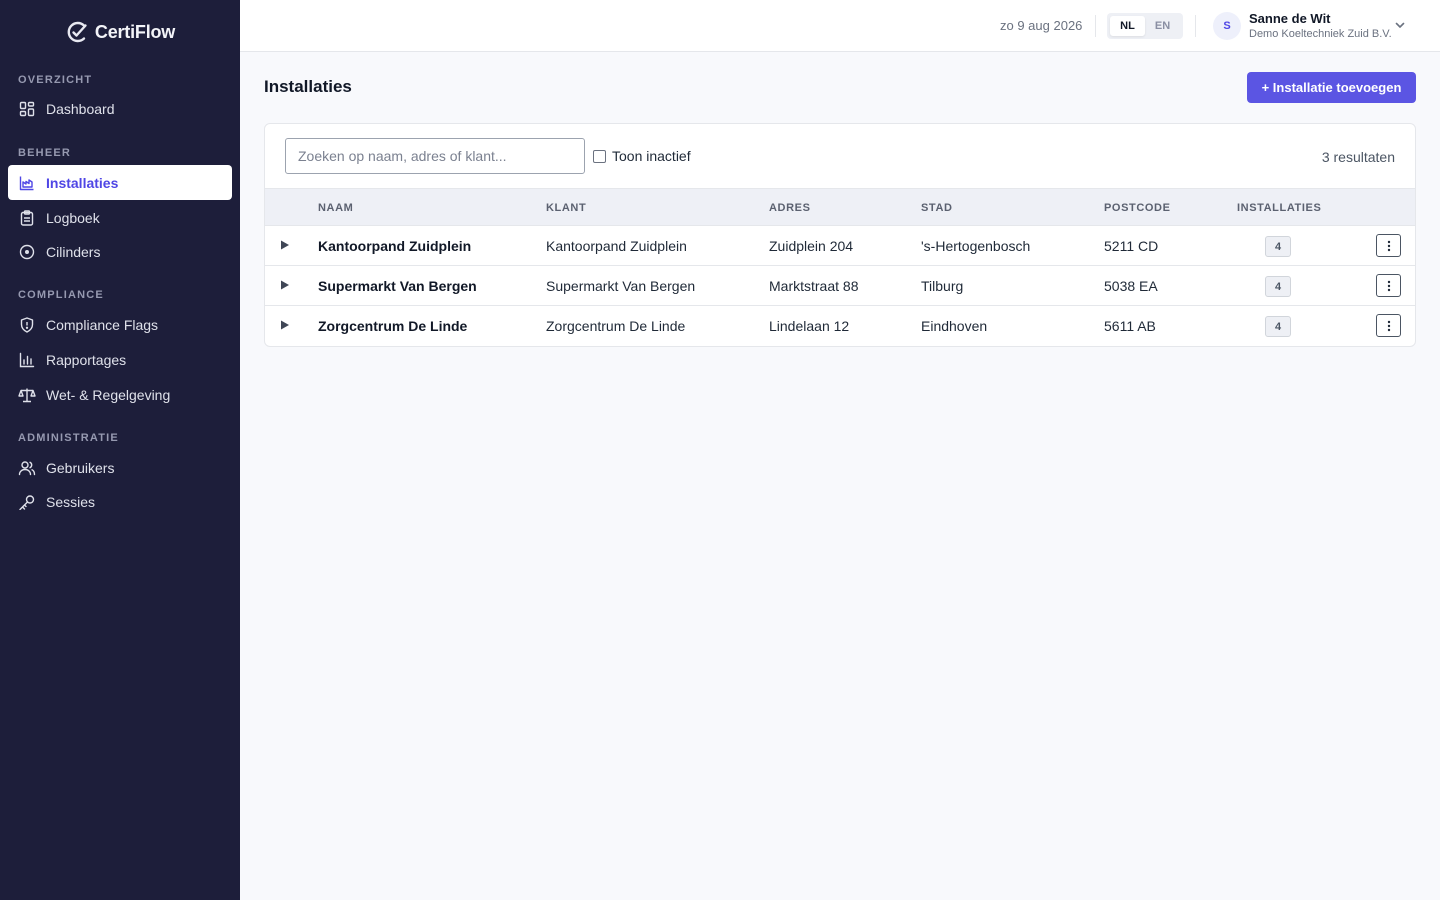  What do you see at coordinates (120, 217) in the screenshot?
I see `sidebar-item-logboek: Logboek` at bounding box center [120, 217].